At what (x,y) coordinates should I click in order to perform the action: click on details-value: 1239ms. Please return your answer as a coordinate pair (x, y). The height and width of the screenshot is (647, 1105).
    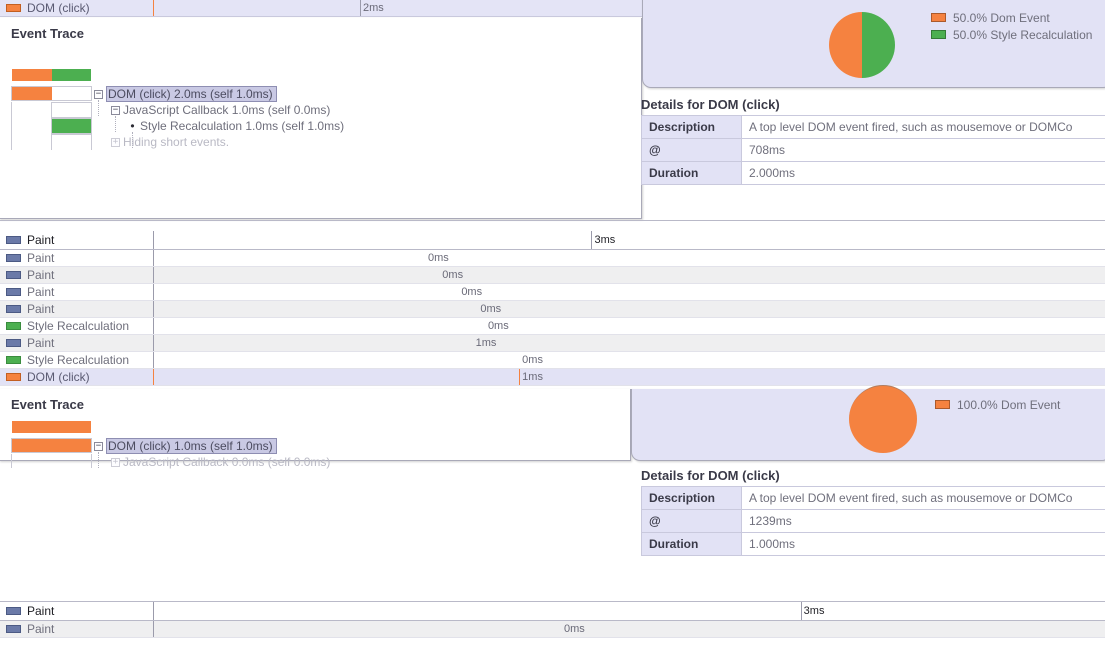
    Looking at the image, I should click on (923, 521).